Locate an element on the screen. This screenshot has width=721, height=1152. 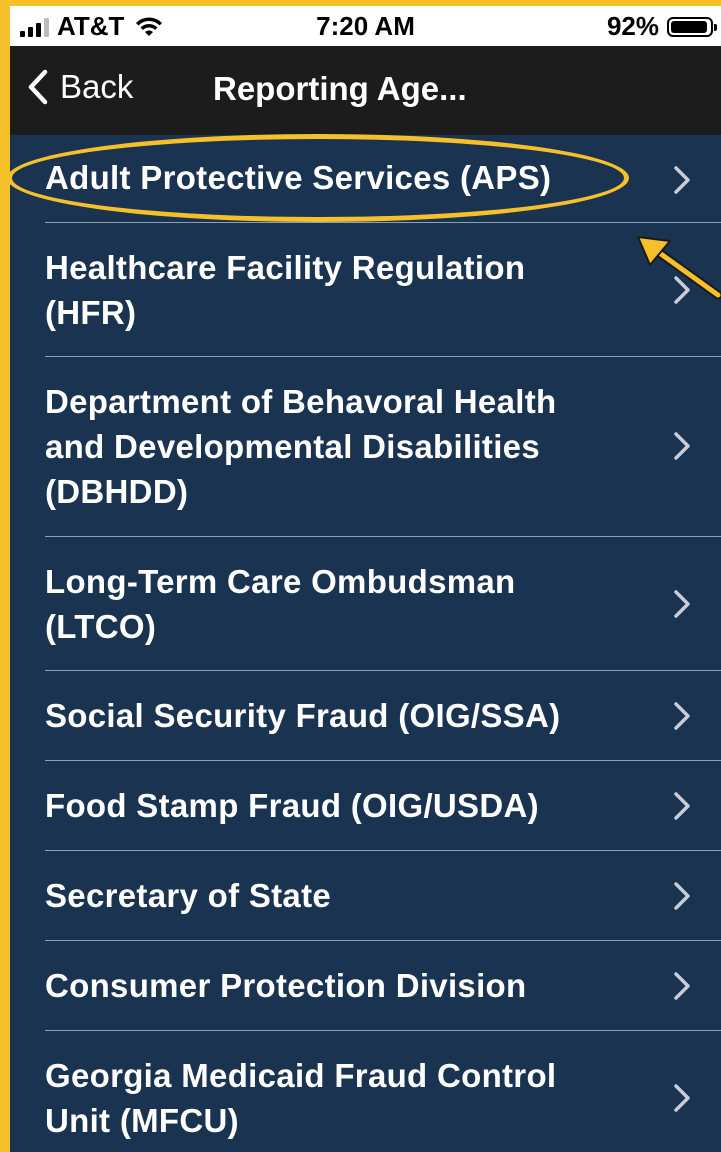
list-item-consumer-protection: Consumer Protection Division is located at coordinates (365, 985).